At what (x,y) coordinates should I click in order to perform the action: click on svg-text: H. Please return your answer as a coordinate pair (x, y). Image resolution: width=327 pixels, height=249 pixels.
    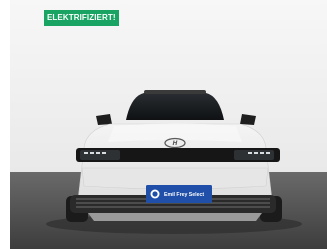
    Looking at the image, I should click on (174, 143).